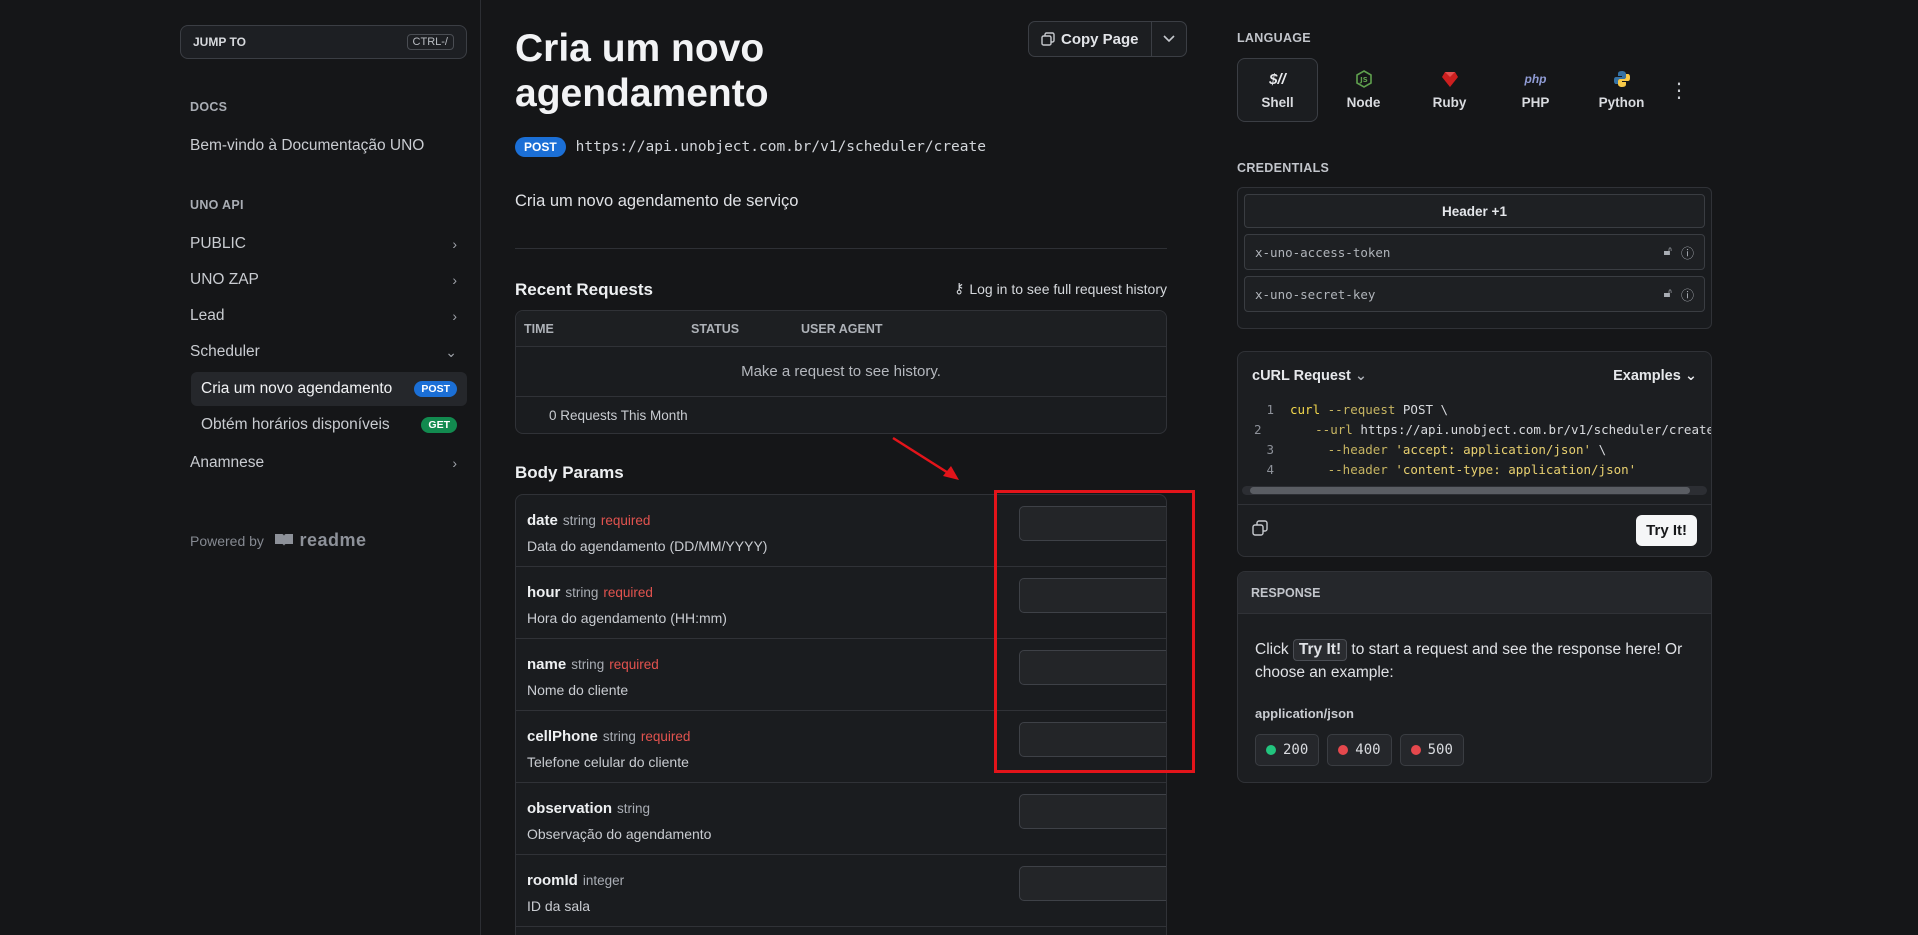 Image resolution: width=1918 pixels, height=935 pixels. What do you see at coordinates (1474, 593) in the screenshot?
I see `response-label: RESPONSE` at bounding box center [1474, 593].